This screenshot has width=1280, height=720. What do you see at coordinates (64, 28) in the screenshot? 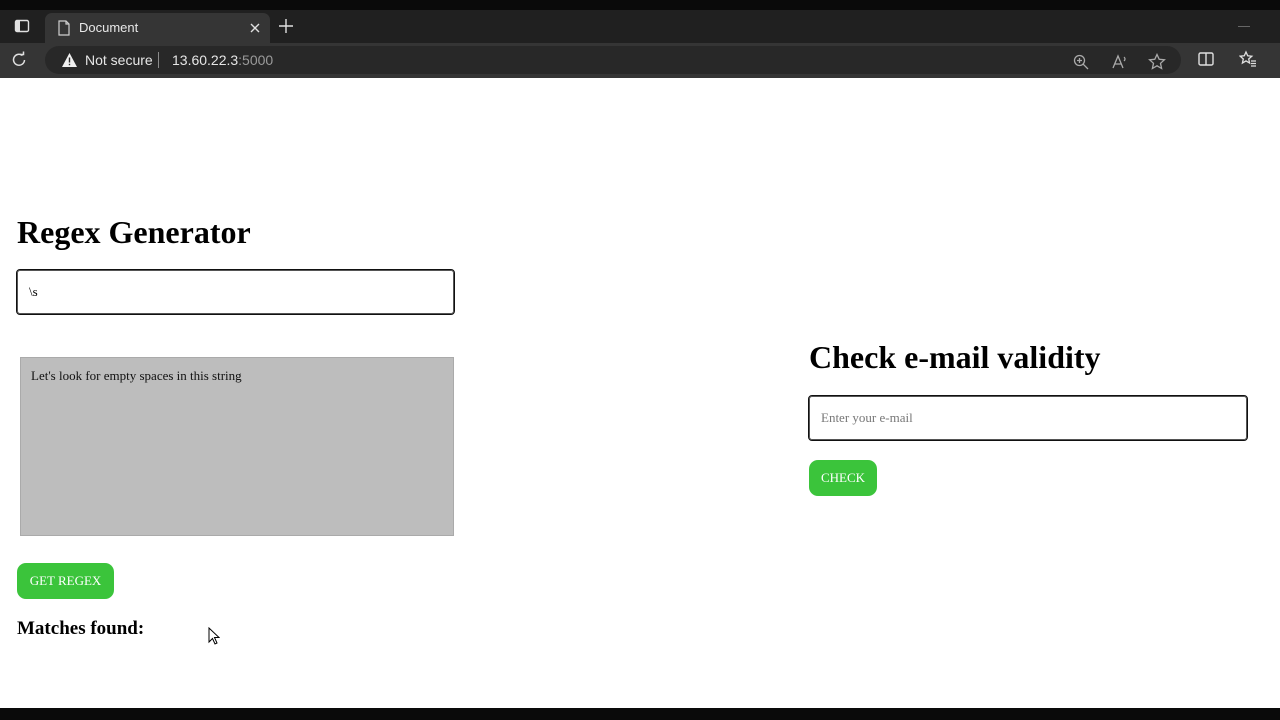
I see `page-icon` at bounding box center [64, 28].